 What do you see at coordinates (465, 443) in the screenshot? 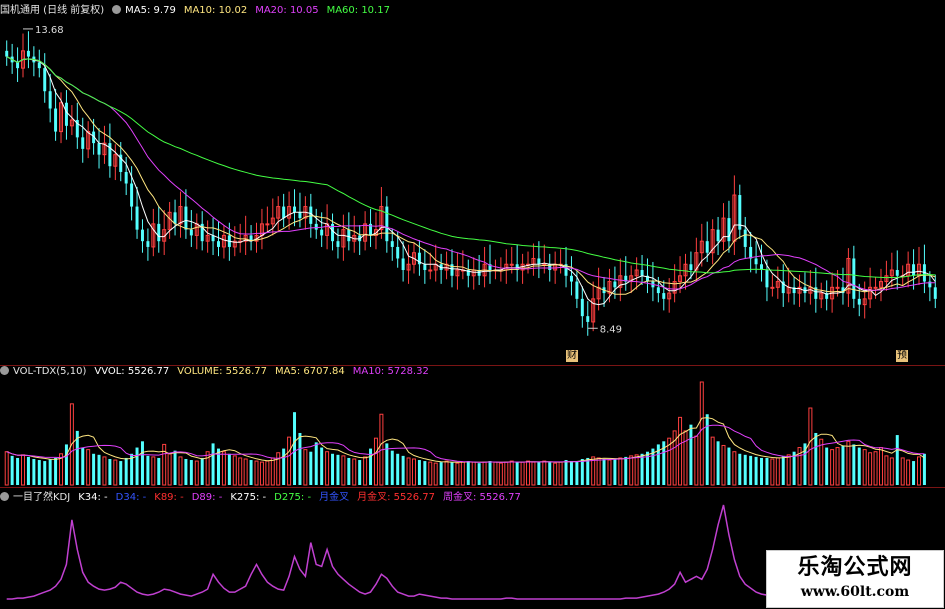
I see `vol-ma10-line` at bounding box center [465, 443].